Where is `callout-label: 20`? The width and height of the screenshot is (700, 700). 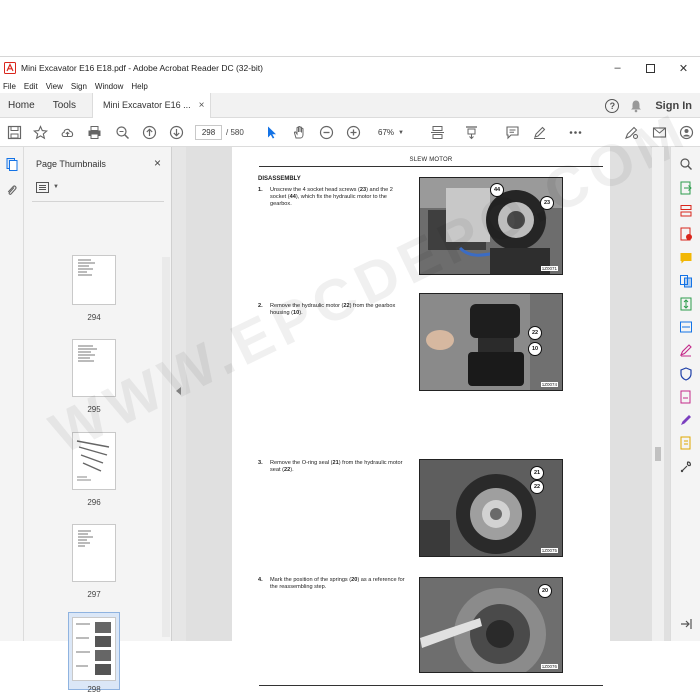
callout-label: 20 is located at coordinates (545, 591).